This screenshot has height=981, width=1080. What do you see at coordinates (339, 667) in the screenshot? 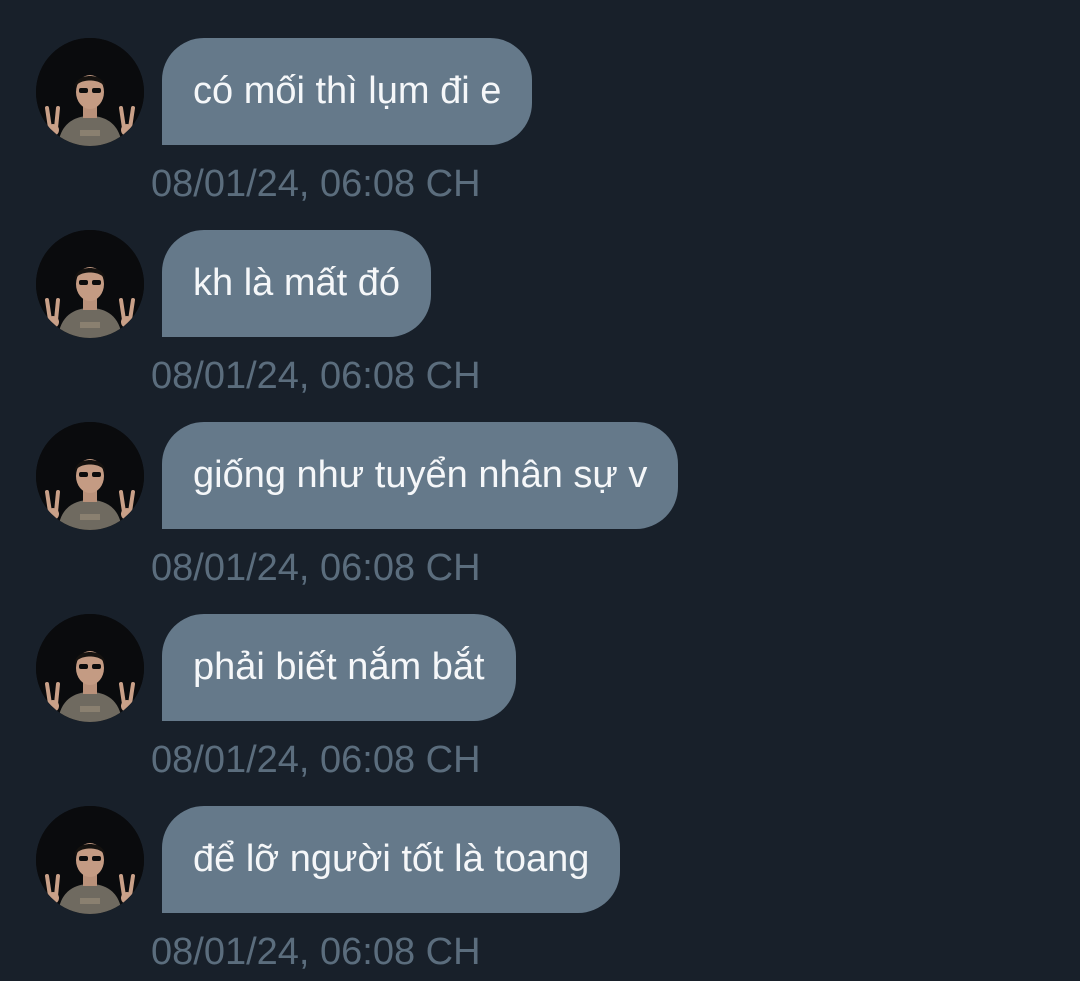
I see `message-bubble: phải biết nắm bắt` at bounding box center [339, 667].